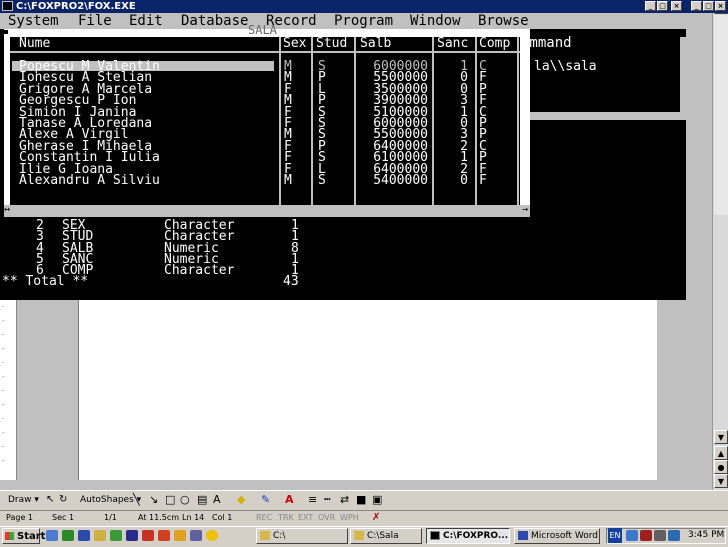 The width and height of the screenshot is (728, 547). I want to click on oval-icon: ○, so click(185, 499).